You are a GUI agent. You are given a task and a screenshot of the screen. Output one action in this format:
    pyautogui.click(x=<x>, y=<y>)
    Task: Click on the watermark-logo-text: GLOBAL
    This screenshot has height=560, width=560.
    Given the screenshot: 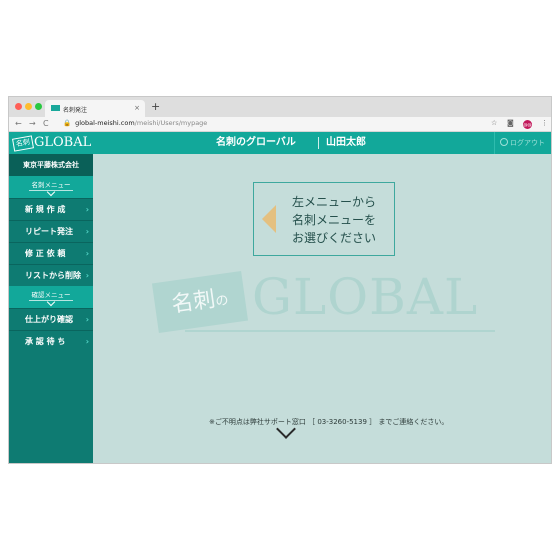 What is the action you would take?
    pyautogui.click(x=365, y=297)
    